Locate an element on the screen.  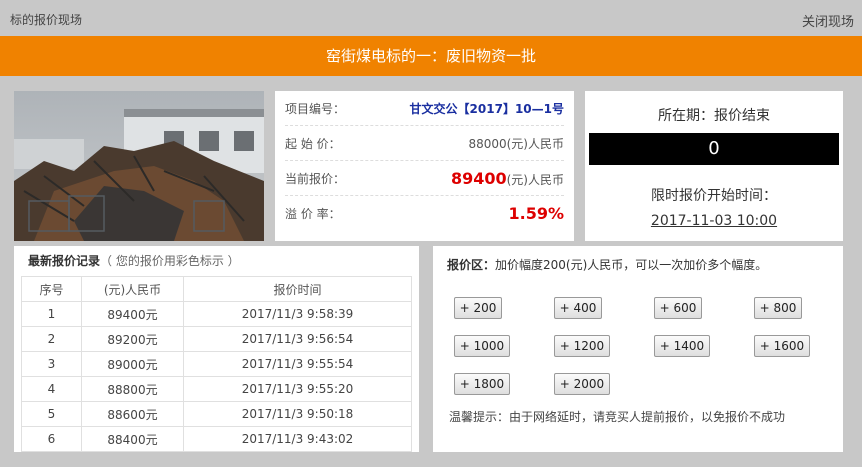
auction-status-panel: 所在期：报价结束 0 限时报价开始时间： 2017-11-03 10:00 is located at coordinates (714, 166).